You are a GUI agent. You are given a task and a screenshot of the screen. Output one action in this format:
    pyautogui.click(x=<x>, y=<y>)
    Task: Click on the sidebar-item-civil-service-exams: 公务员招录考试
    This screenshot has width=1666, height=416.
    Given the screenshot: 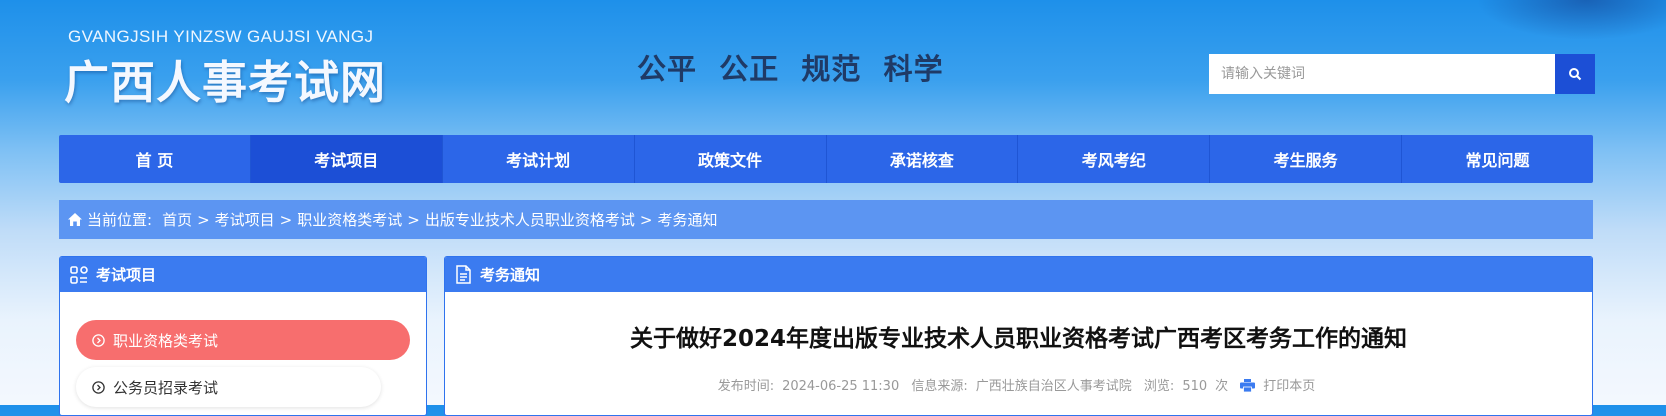 What is the action you would take?
    pyautogui.click(x=228, y=387)
    